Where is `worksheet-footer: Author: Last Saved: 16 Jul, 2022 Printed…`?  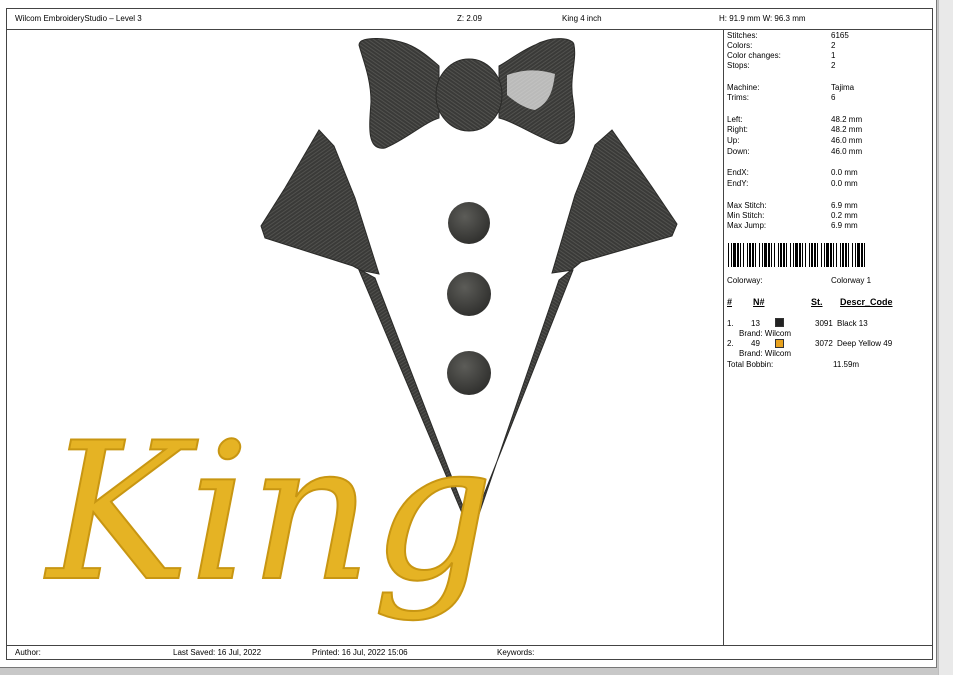 worksheet-footer: Author: Last Saved: 16 Jul, 2022 Printed… is located at coordinates (469, 652).